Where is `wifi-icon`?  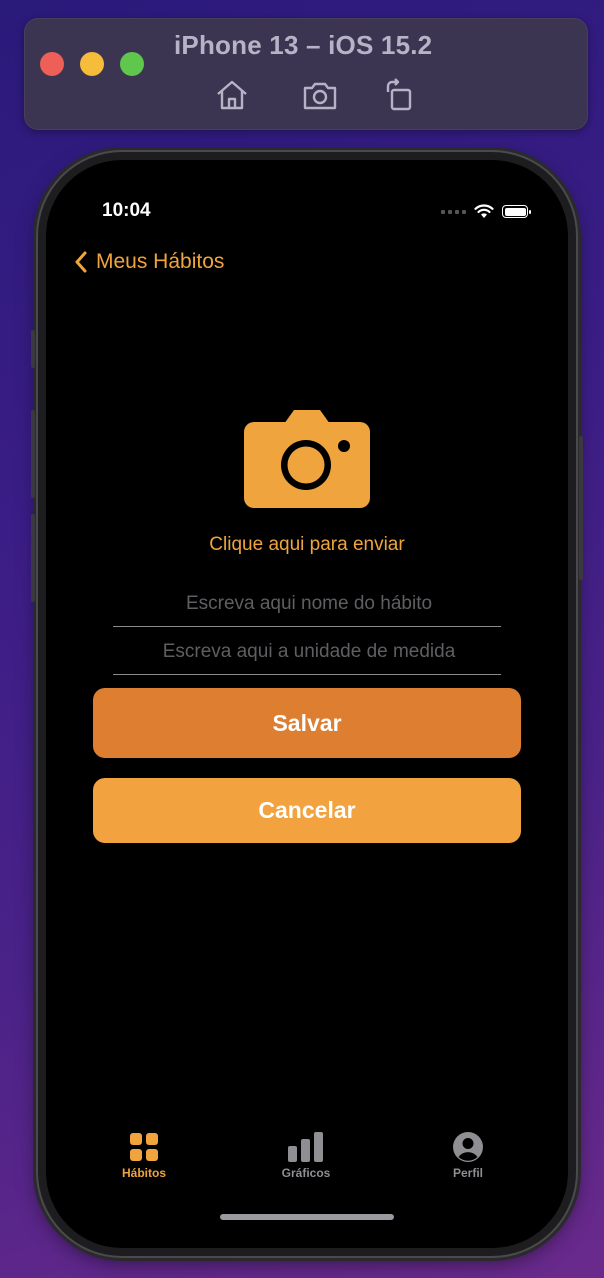 wifi-icon is located at coordinates (484, 211).